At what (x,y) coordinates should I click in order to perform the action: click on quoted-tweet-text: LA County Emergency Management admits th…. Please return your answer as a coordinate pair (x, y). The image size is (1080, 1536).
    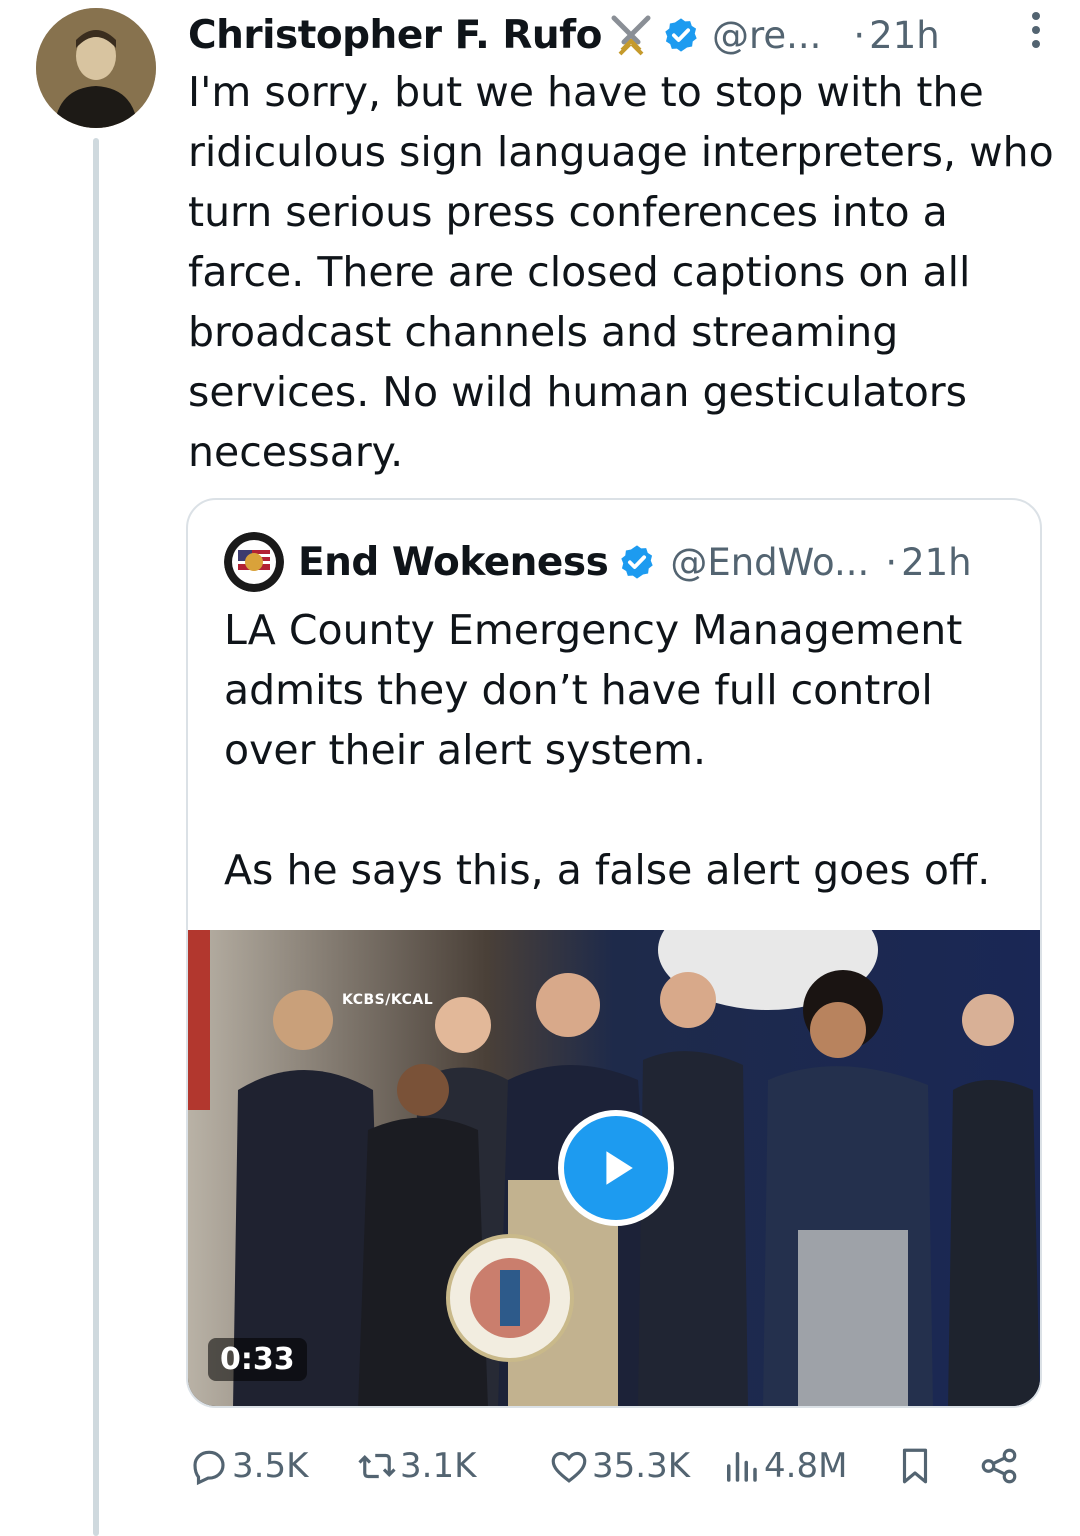
    Looking at the image, I should click on (607, 750).